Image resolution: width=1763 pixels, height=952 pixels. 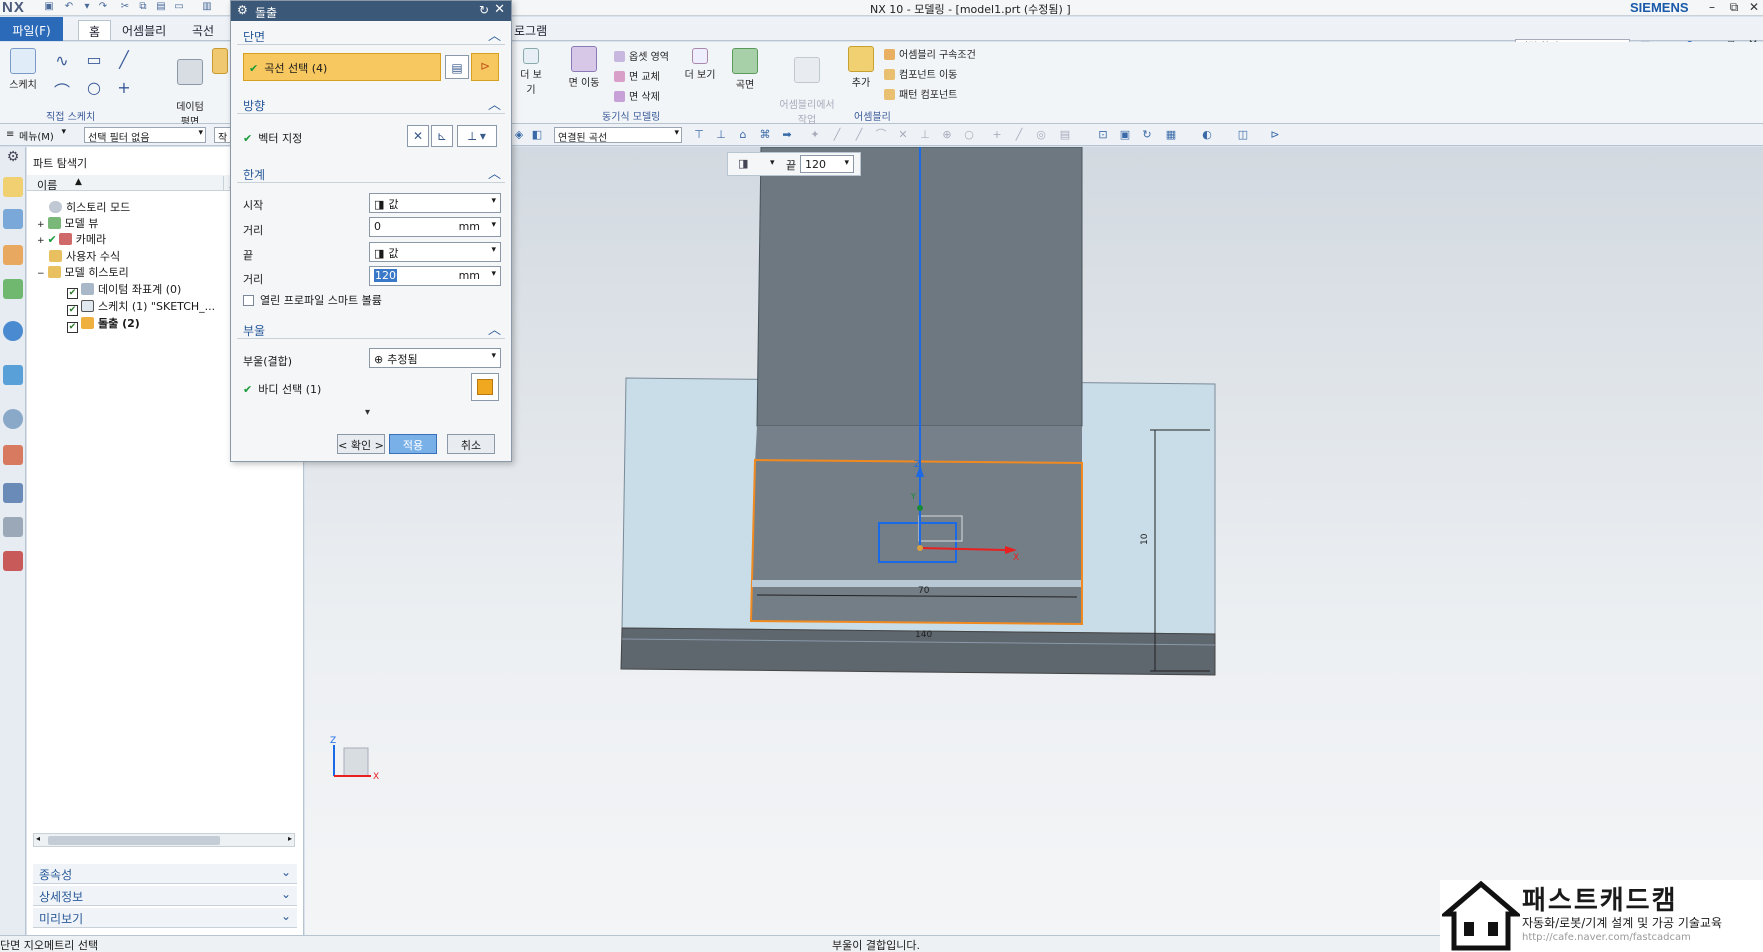 What do you see at coordinates (13, 255) in the screenshot?
I see `part-navigator-icon` at bounding box center [13, 255].